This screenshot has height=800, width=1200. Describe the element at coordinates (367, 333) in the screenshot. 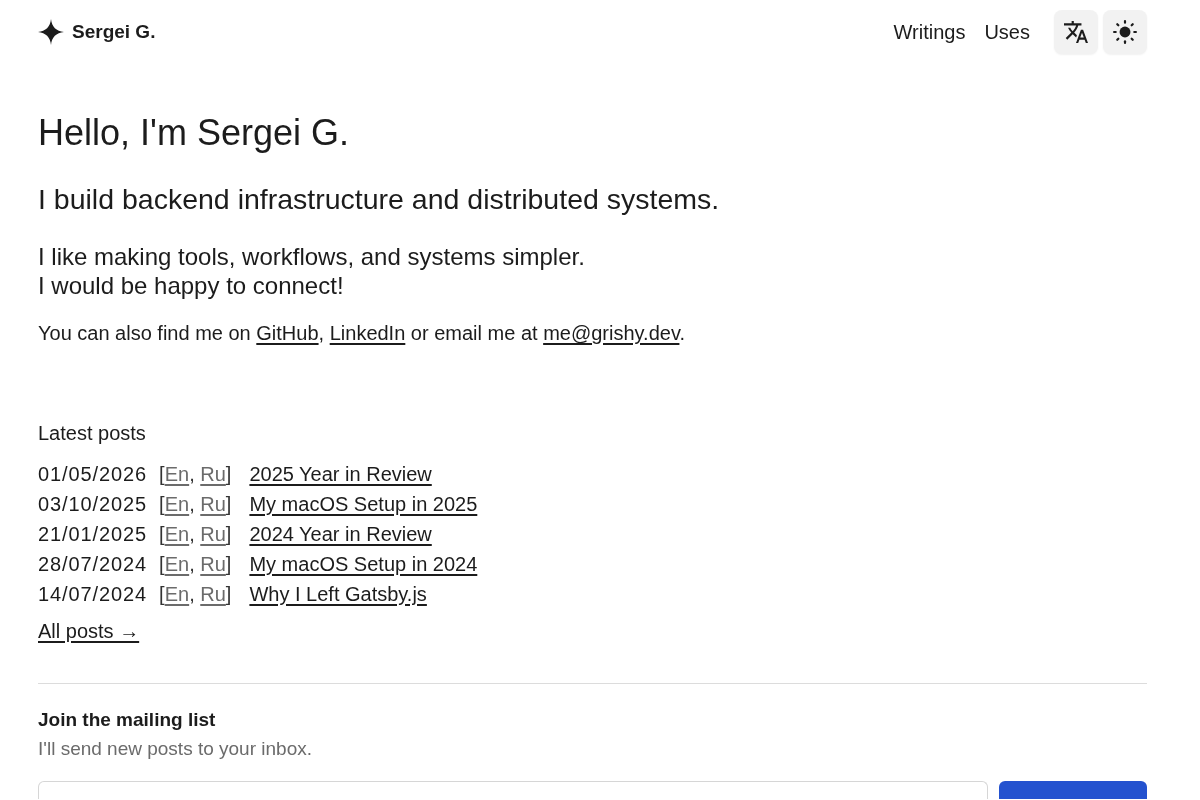

I see `profile-link: LinkedIn` at that location.